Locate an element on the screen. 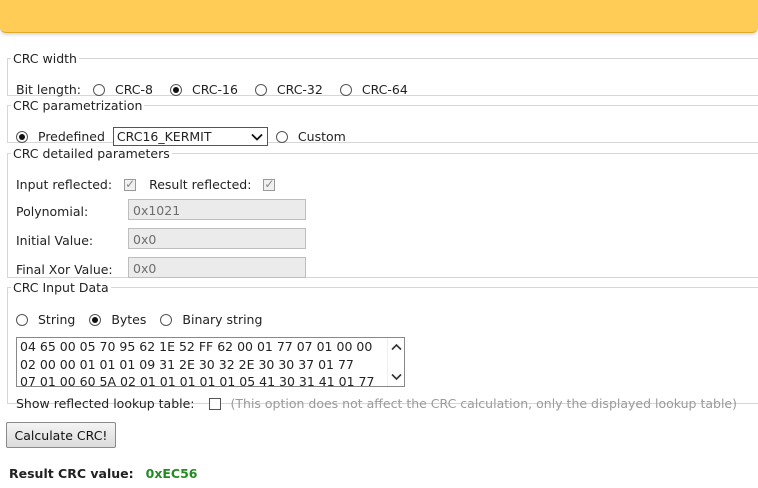 The width and height of the screenshot is (758, 488). radio-predefined is located at coordinates (22, 136).